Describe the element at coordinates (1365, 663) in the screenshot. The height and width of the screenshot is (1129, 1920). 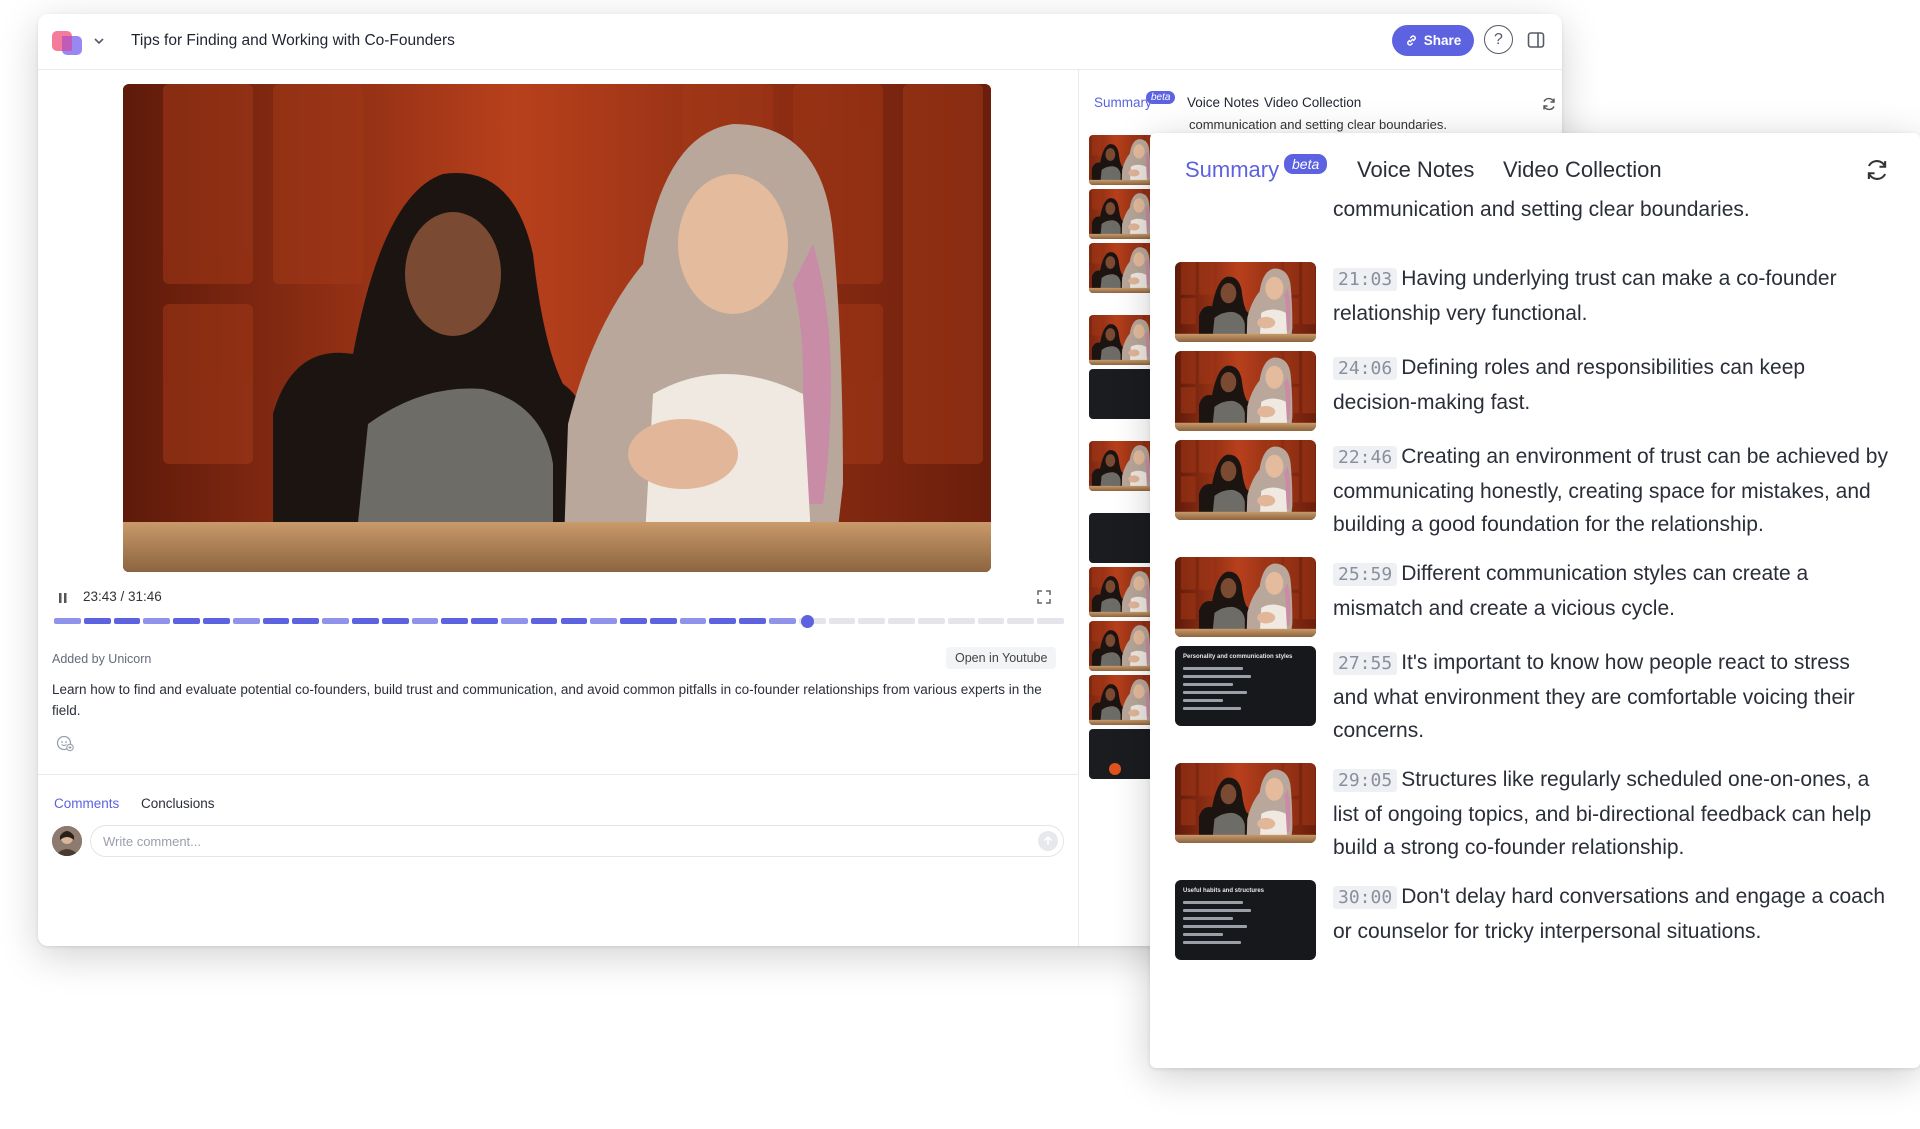
I see `timestamp-link: 27:55` at that location.